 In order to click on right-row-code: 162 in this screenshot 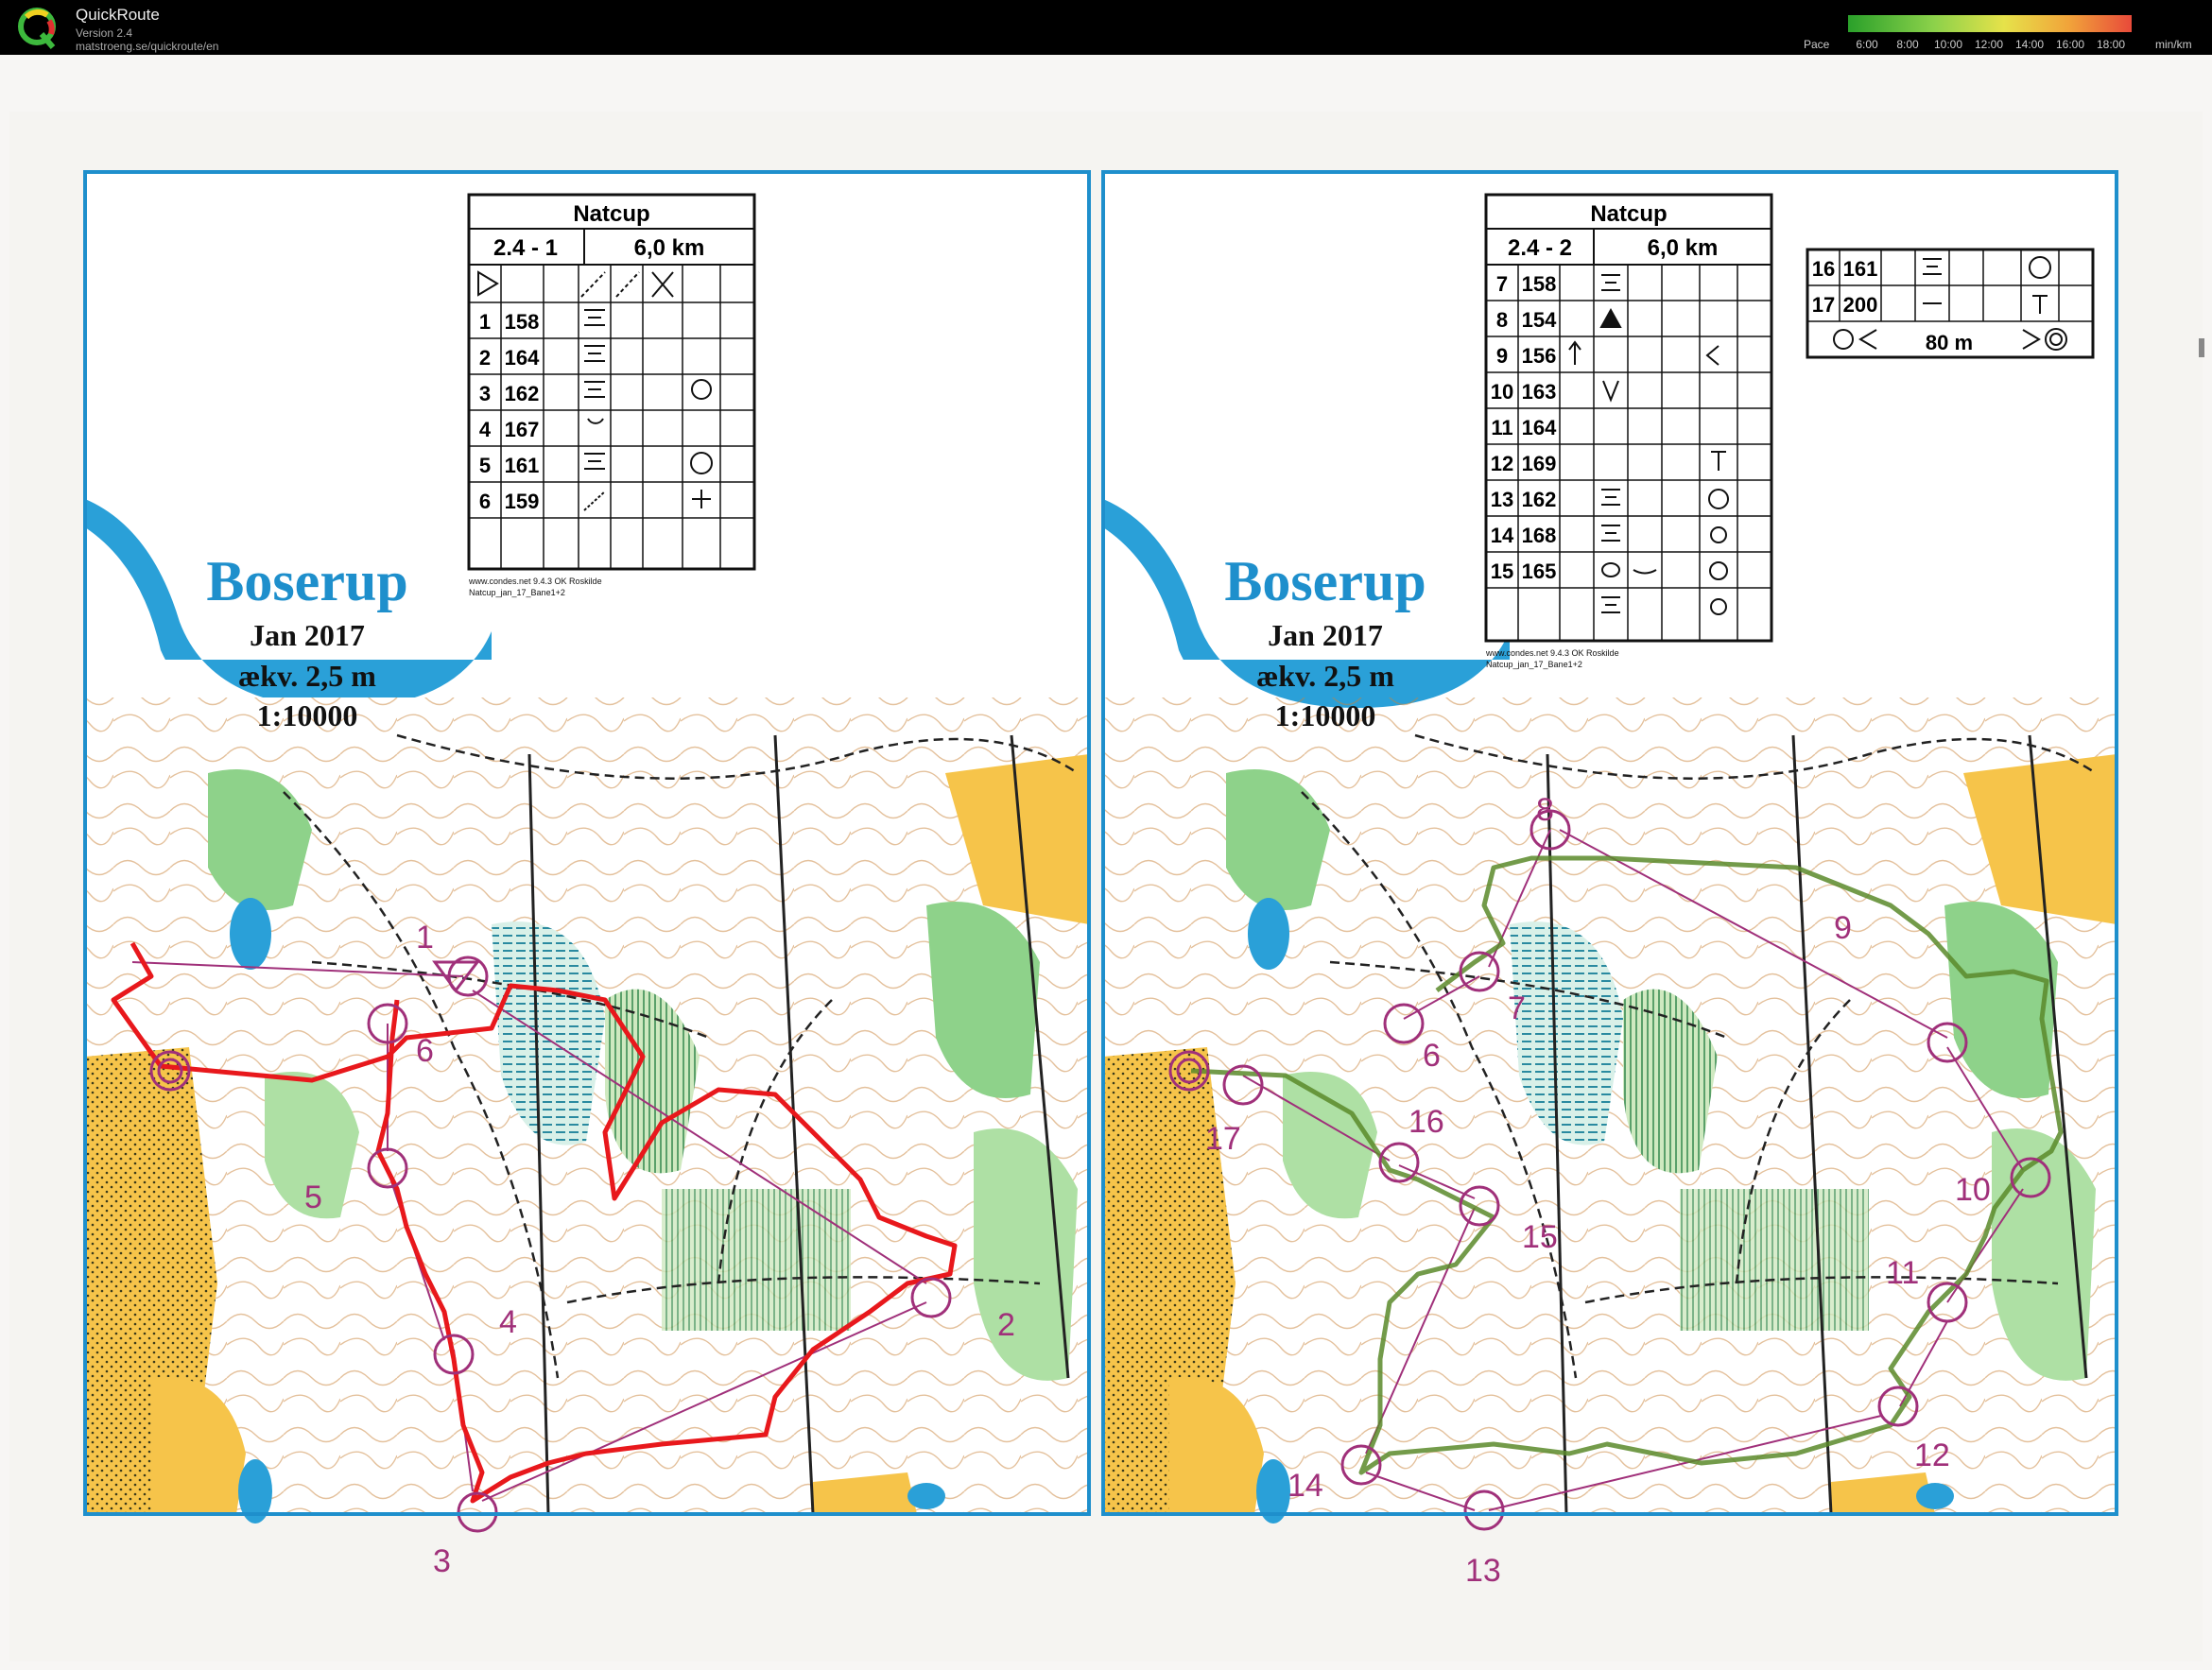, I will do `click(1539, 499)`.